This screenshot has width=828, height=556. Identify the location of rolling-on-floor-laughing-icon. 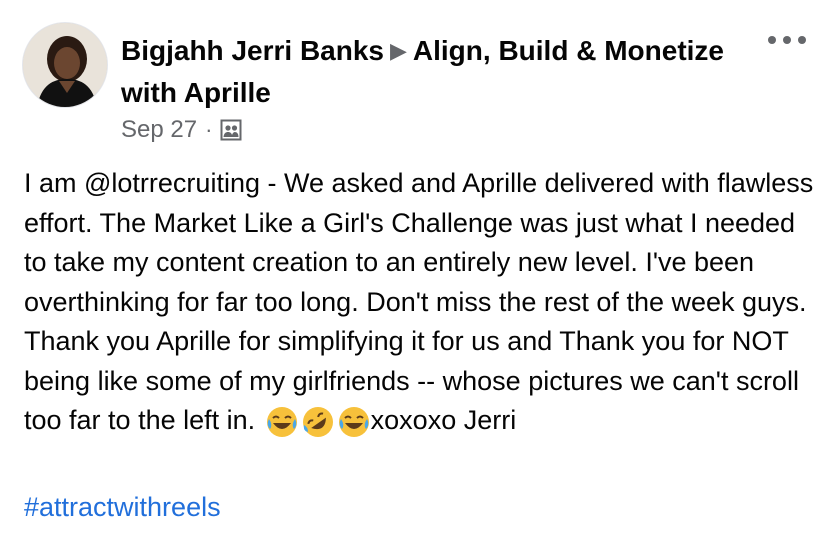
(317, 421).